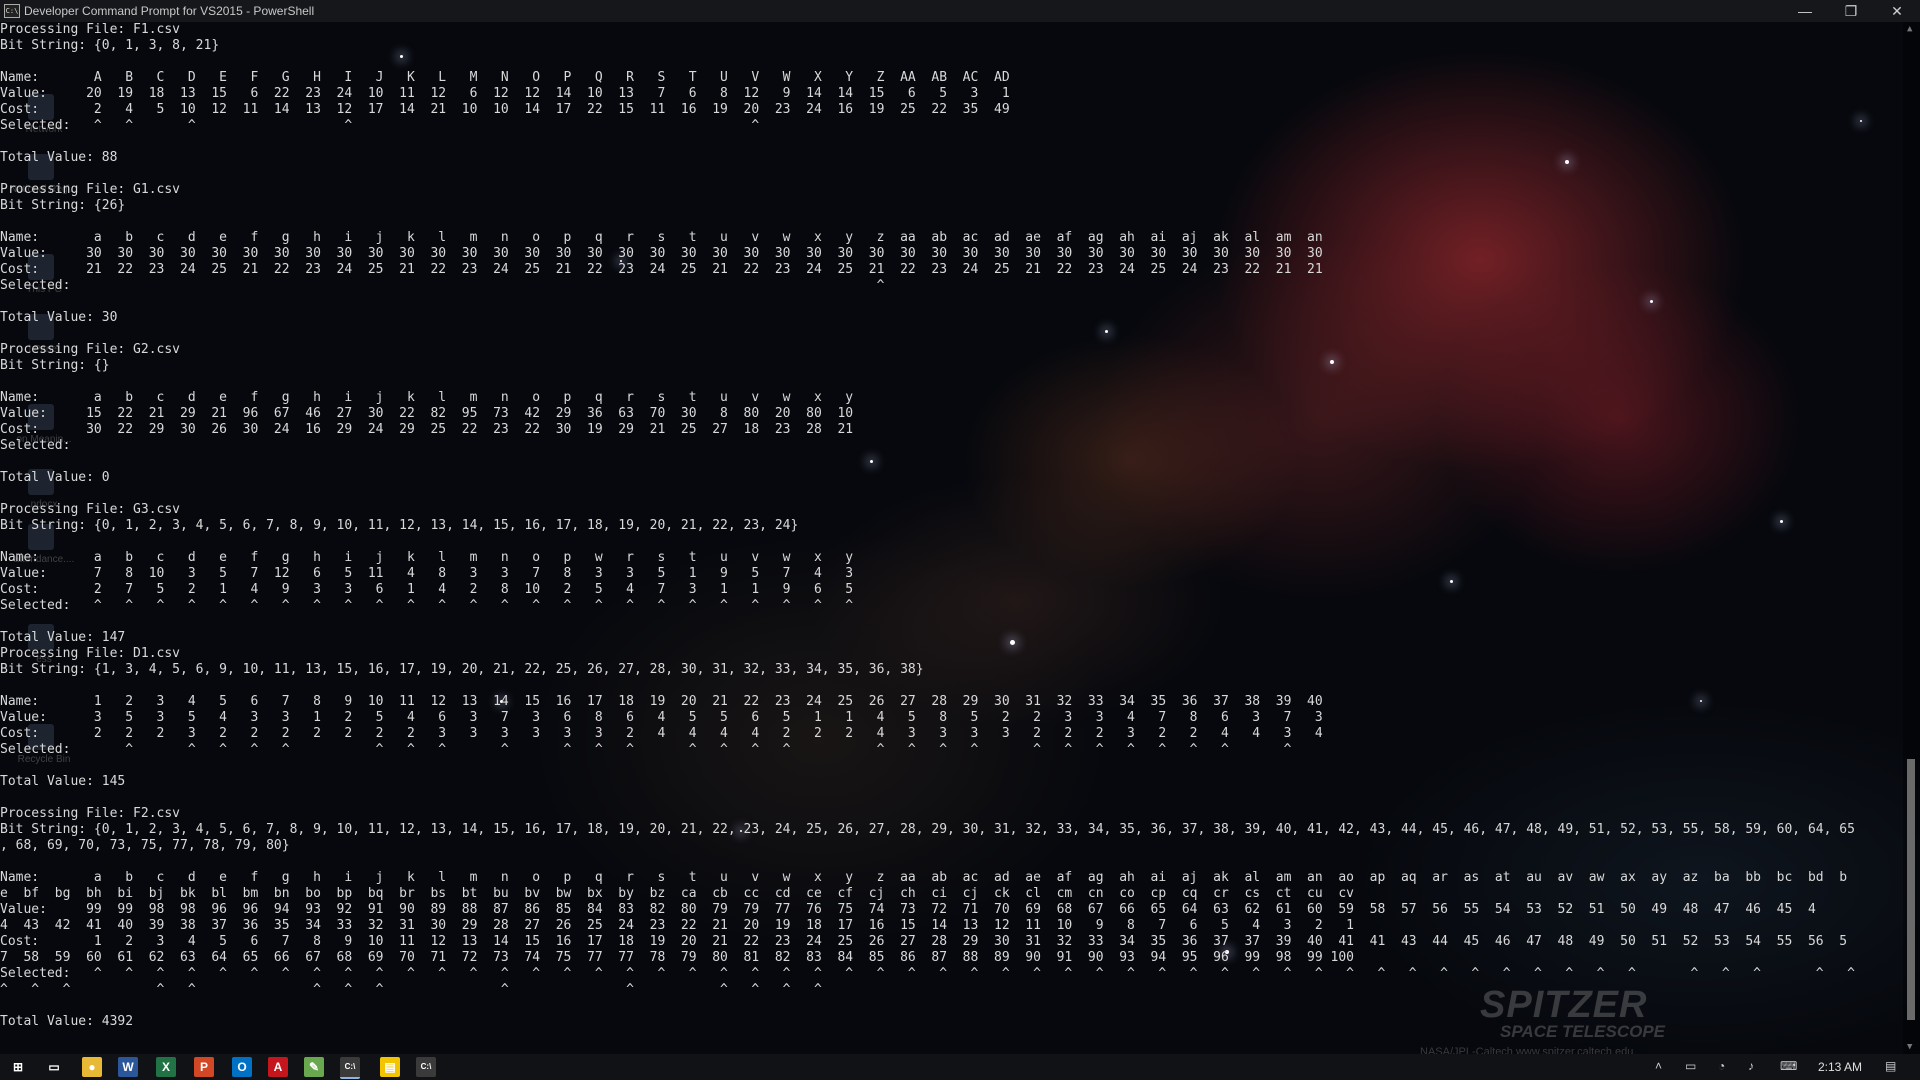 Image resolution: width=1920 pixels, height=1080 pixels. What do you see at coordinates (18, 1067) in the screenshot?
I see `taskbar-start-icon: ⊞` at bounding box center [18, 1067].